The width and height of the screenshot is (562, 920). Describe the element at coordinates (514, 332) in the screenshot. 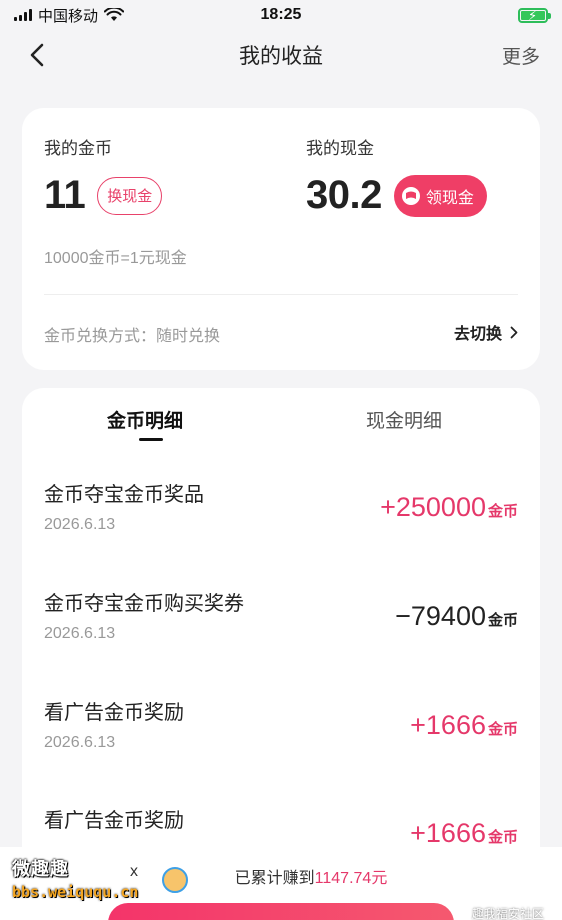

I see `chevron-right-icon` at that location.